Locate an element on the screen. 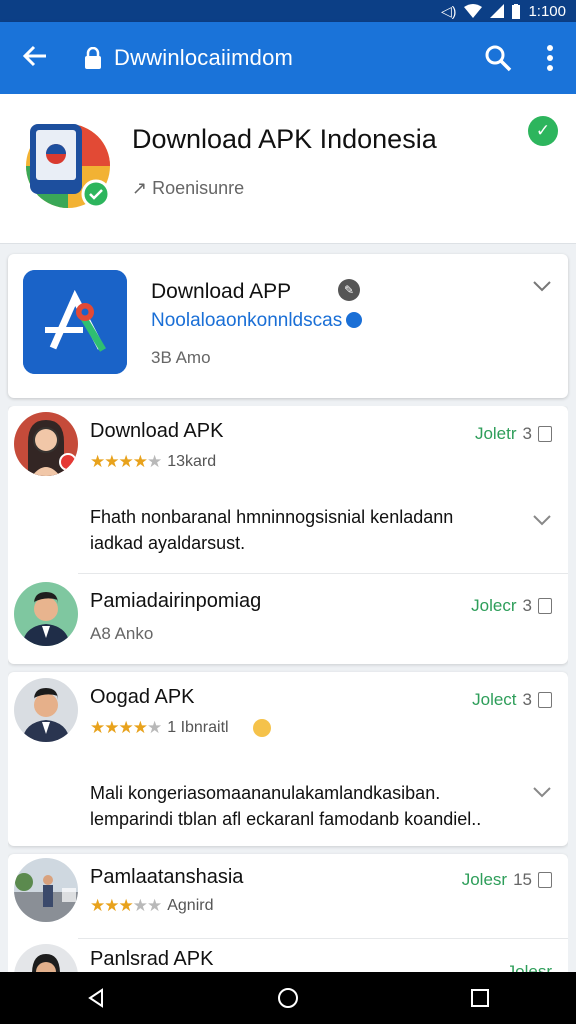  header-subtitle-symbol: ↗ is located at coordinates (140, 188).